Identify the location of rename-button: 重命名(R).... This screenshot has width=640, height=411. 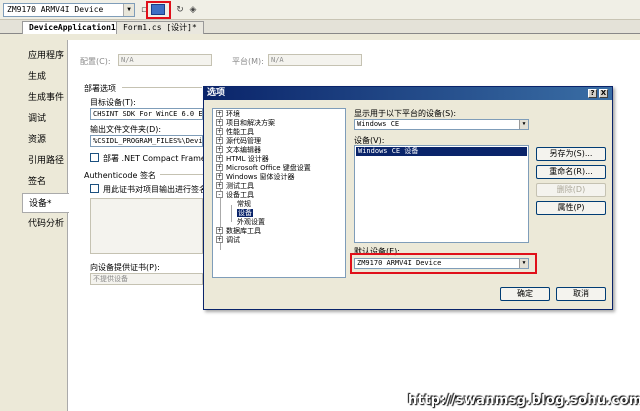
(571, 172).